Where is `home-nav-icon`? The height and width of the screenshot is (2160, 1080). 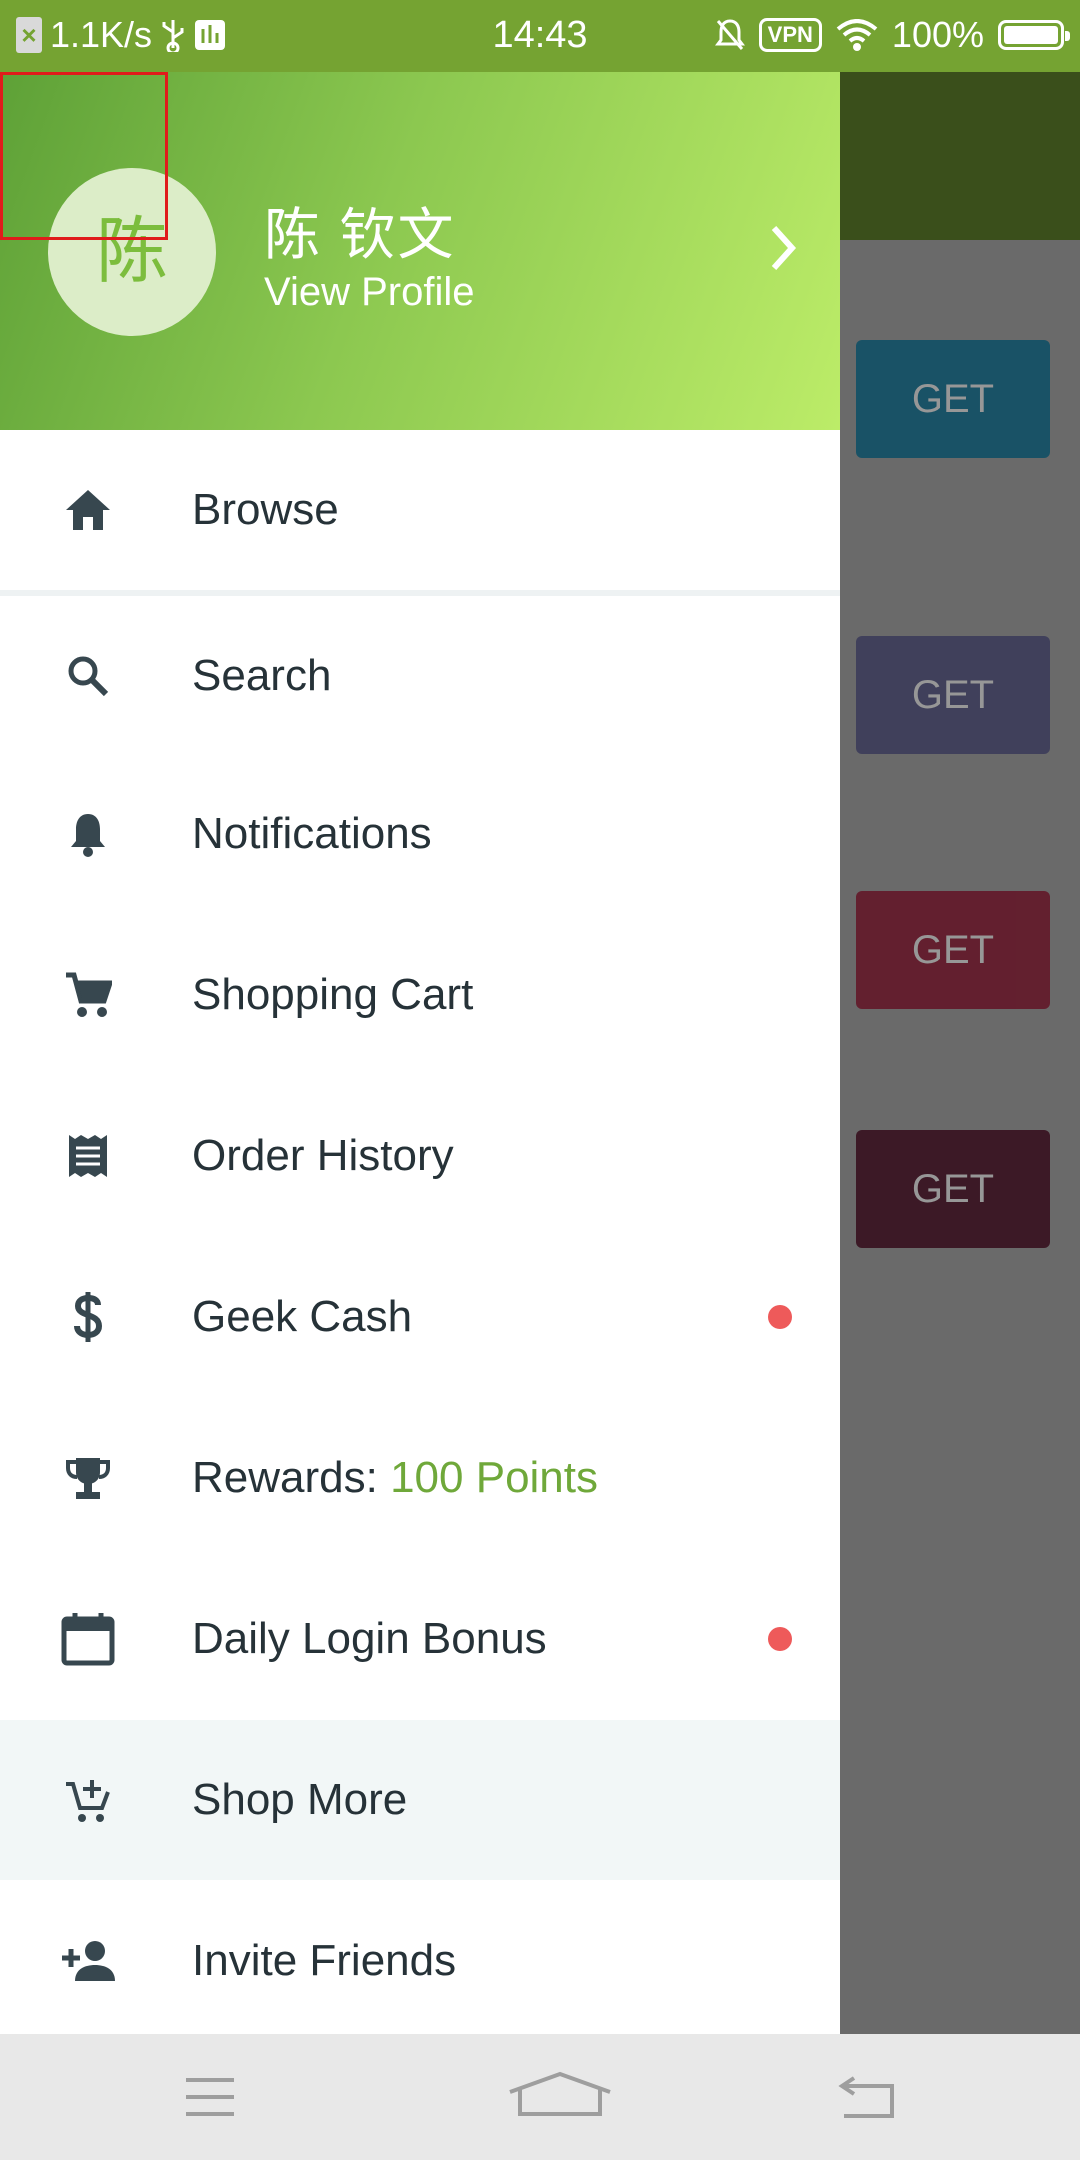 home-nav-icon is located at coordinates (560, 2095).